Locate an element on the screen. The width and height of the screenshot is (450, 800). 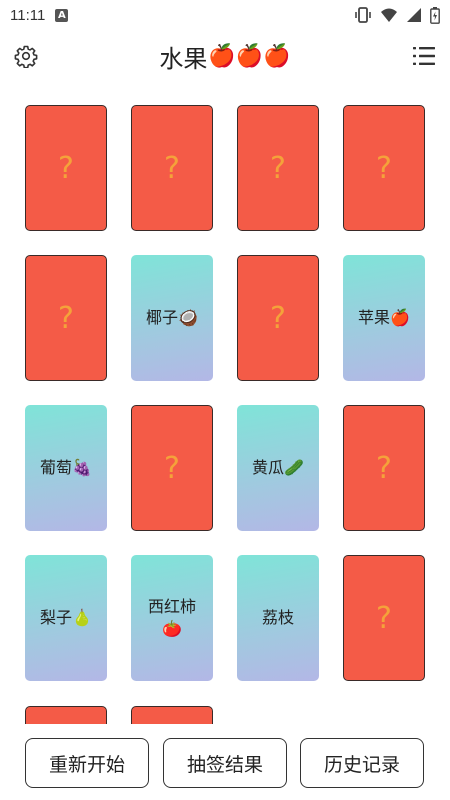
card: 西红柿🍅 is located at coordinates (172, 618).